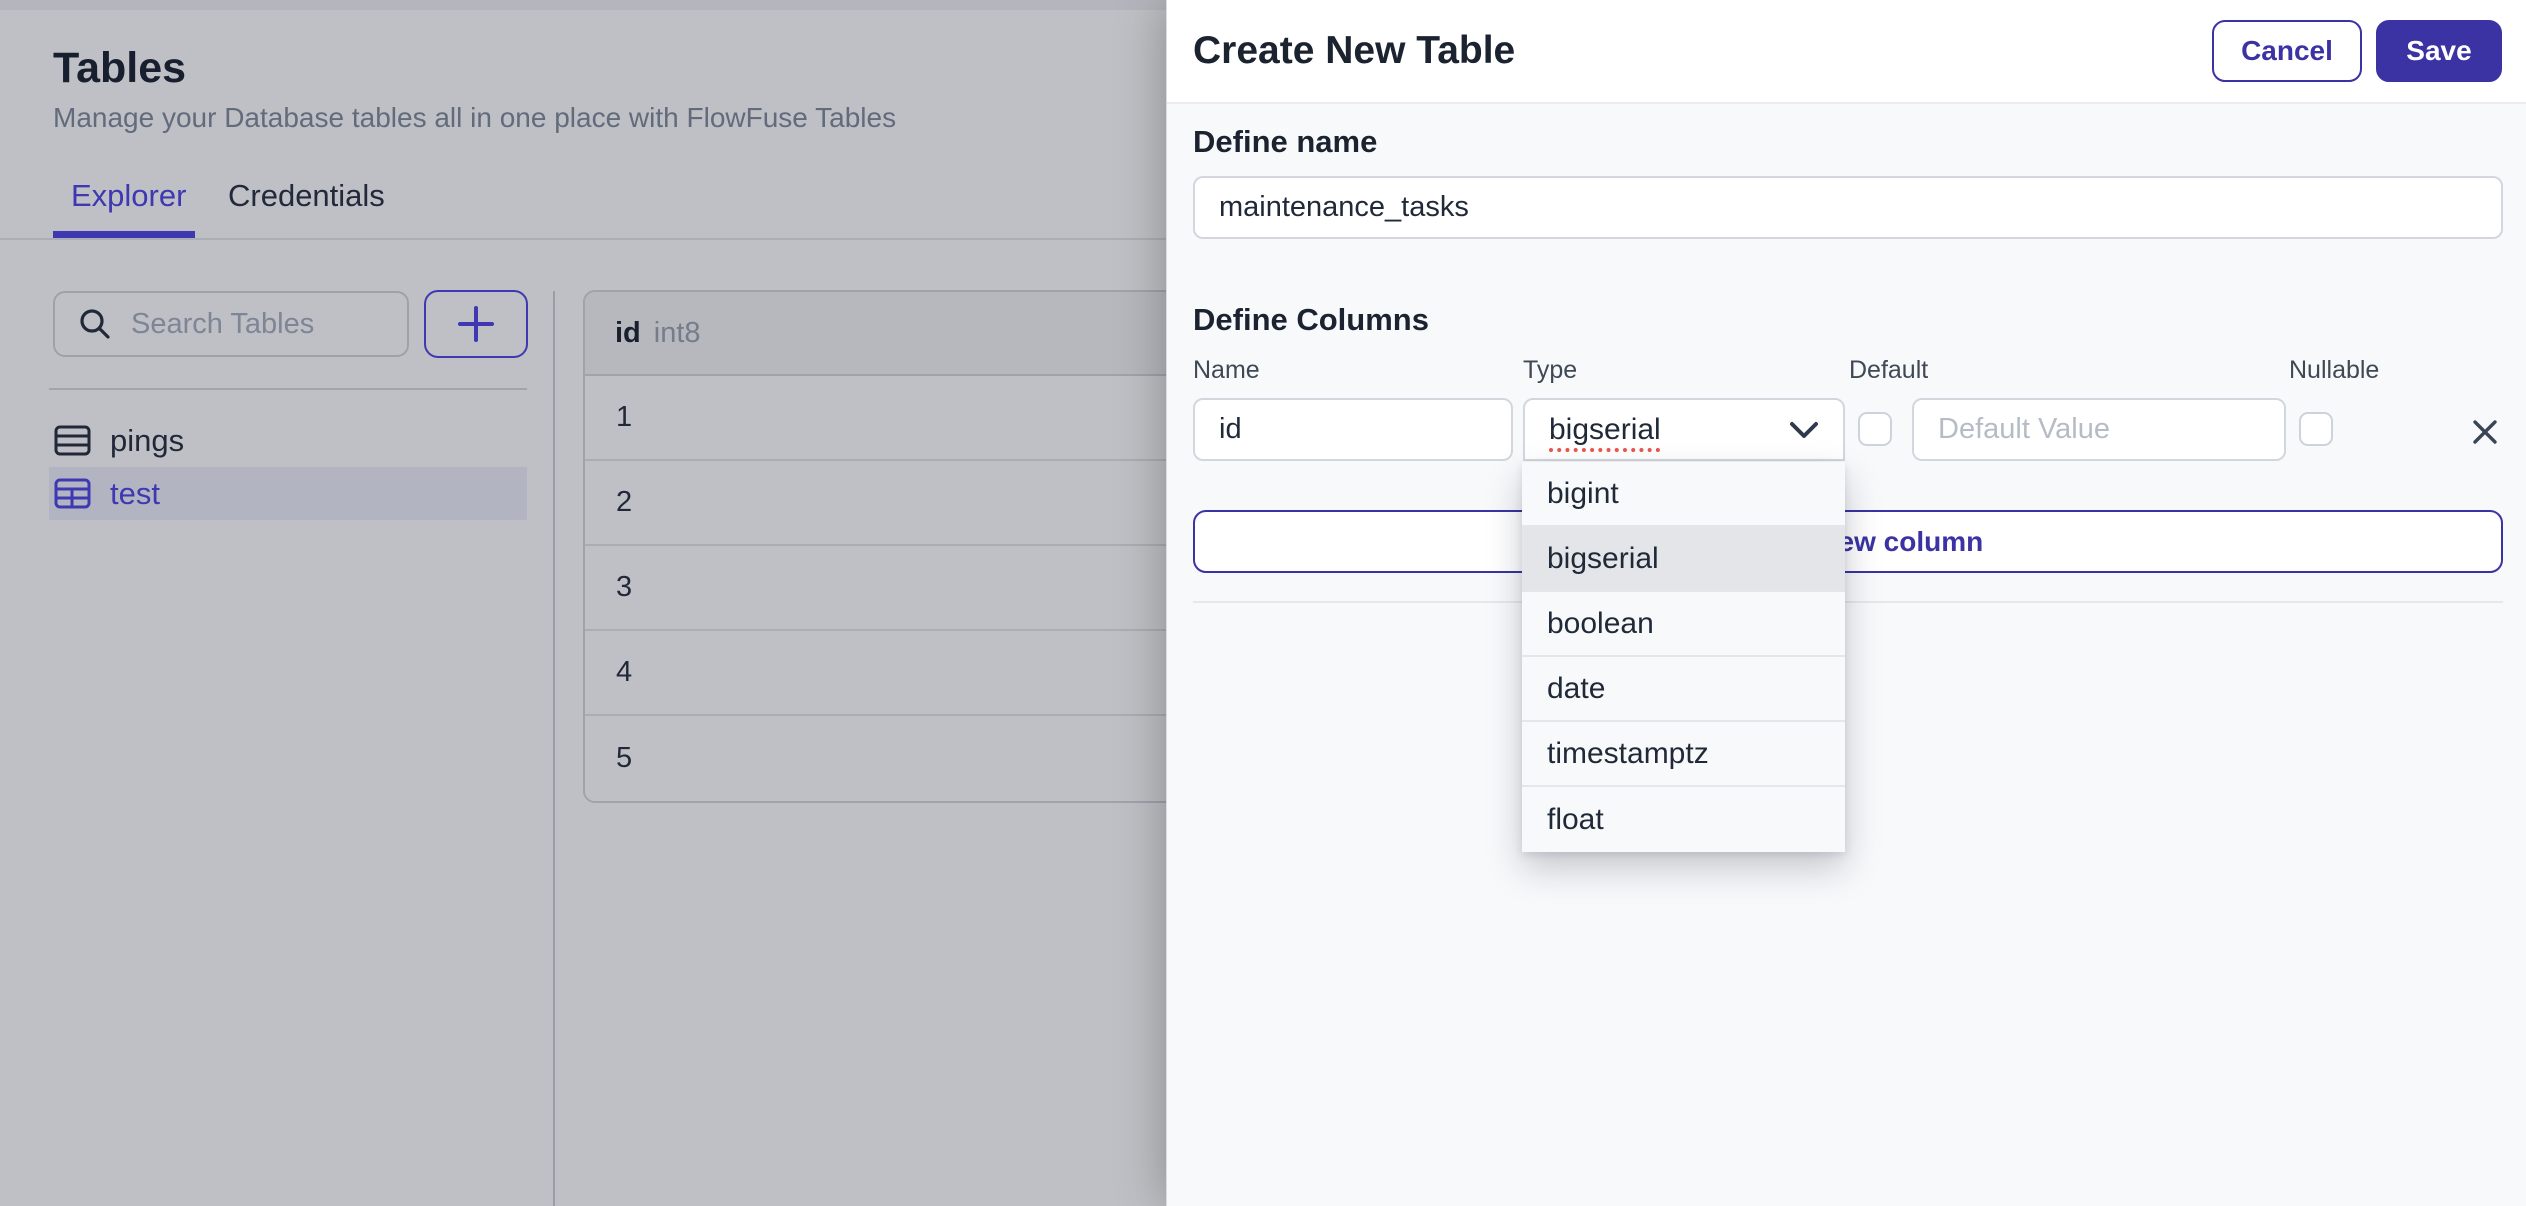  Describe the element at coordinates (1683, 494) in the screenshot. I see `type-option-bigint: bigint` at that location.